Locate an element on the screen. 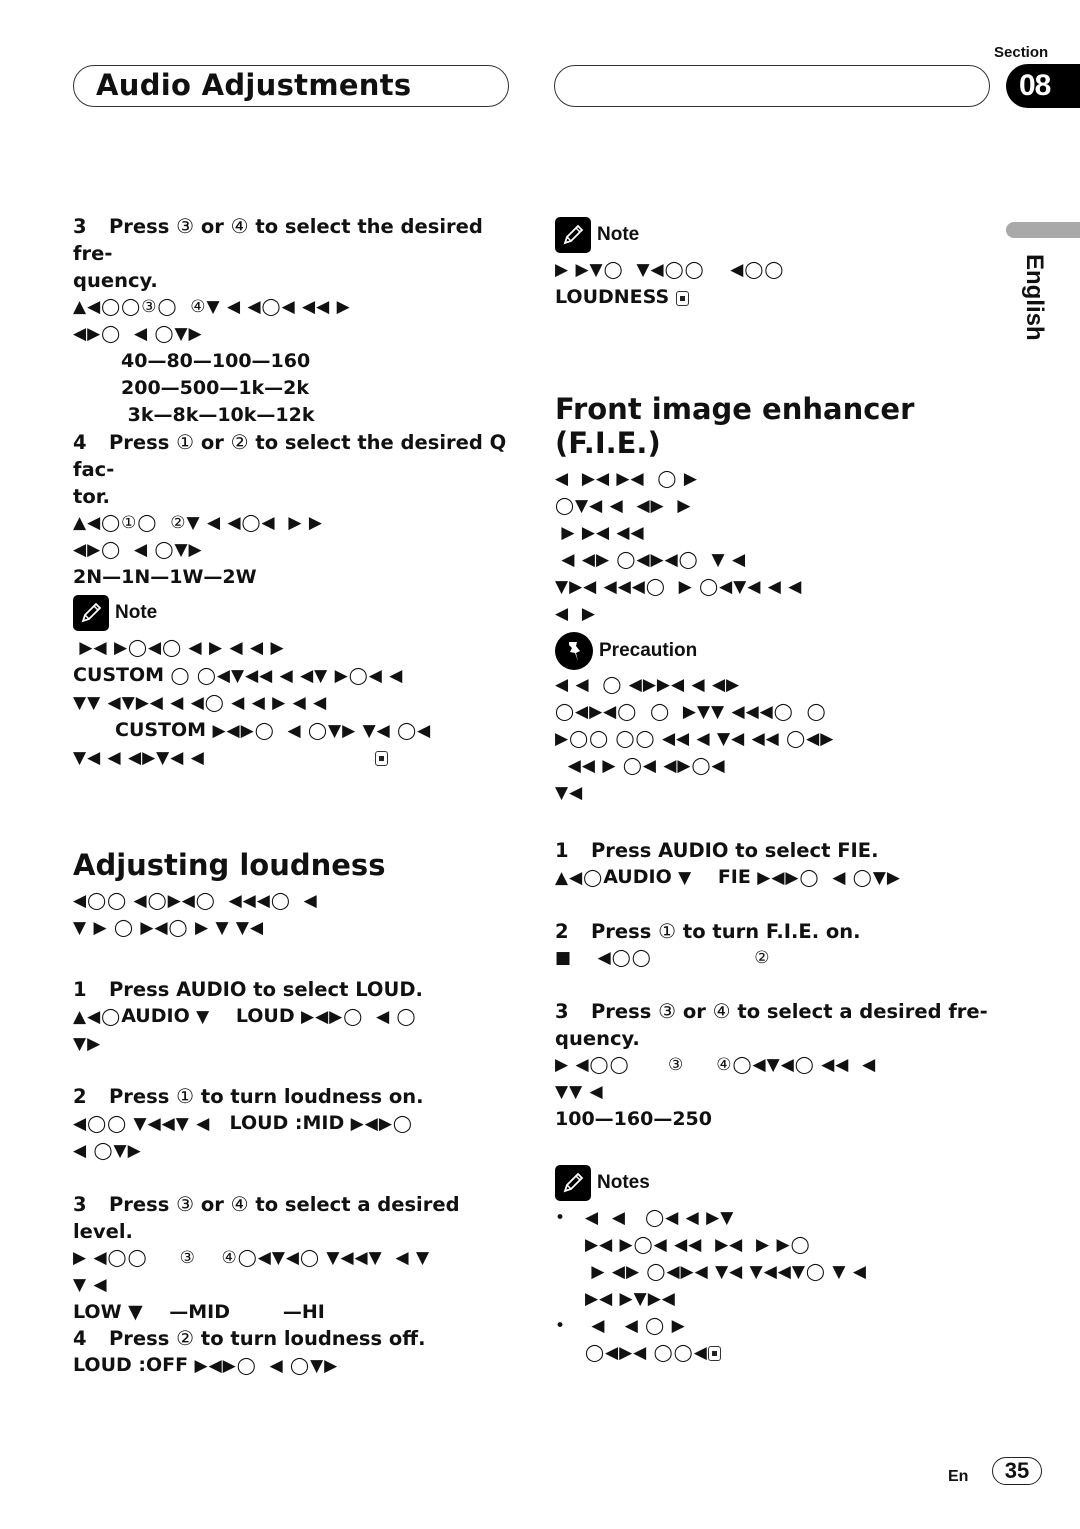  frequency-values: 40—80—100—160 is located at coordinates (216, 361).